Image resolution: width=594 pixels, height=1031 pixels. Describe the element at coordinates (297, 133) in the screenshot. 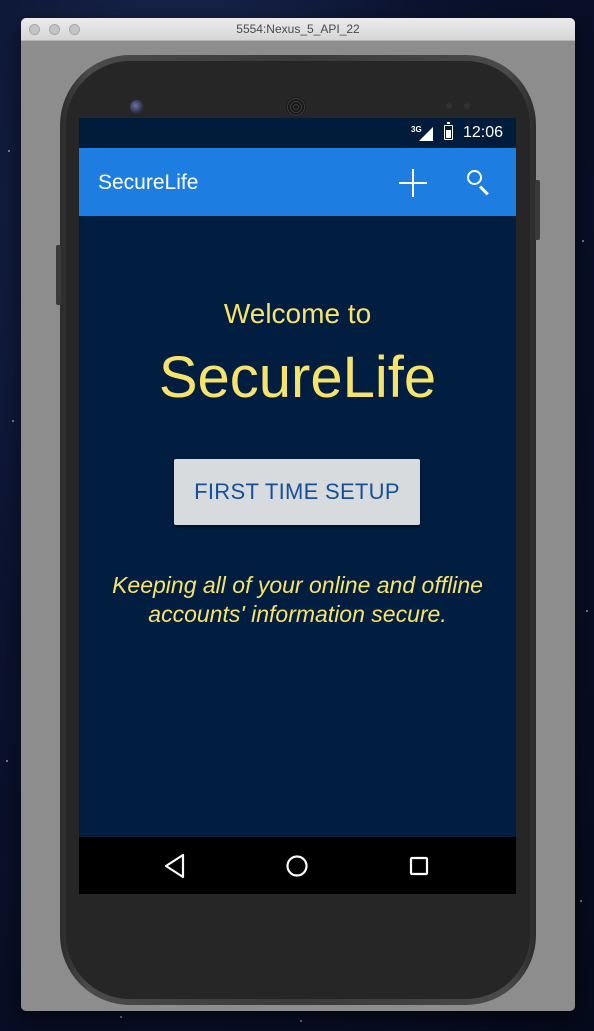

I see `status-bar: 3G 12:06` at that location.